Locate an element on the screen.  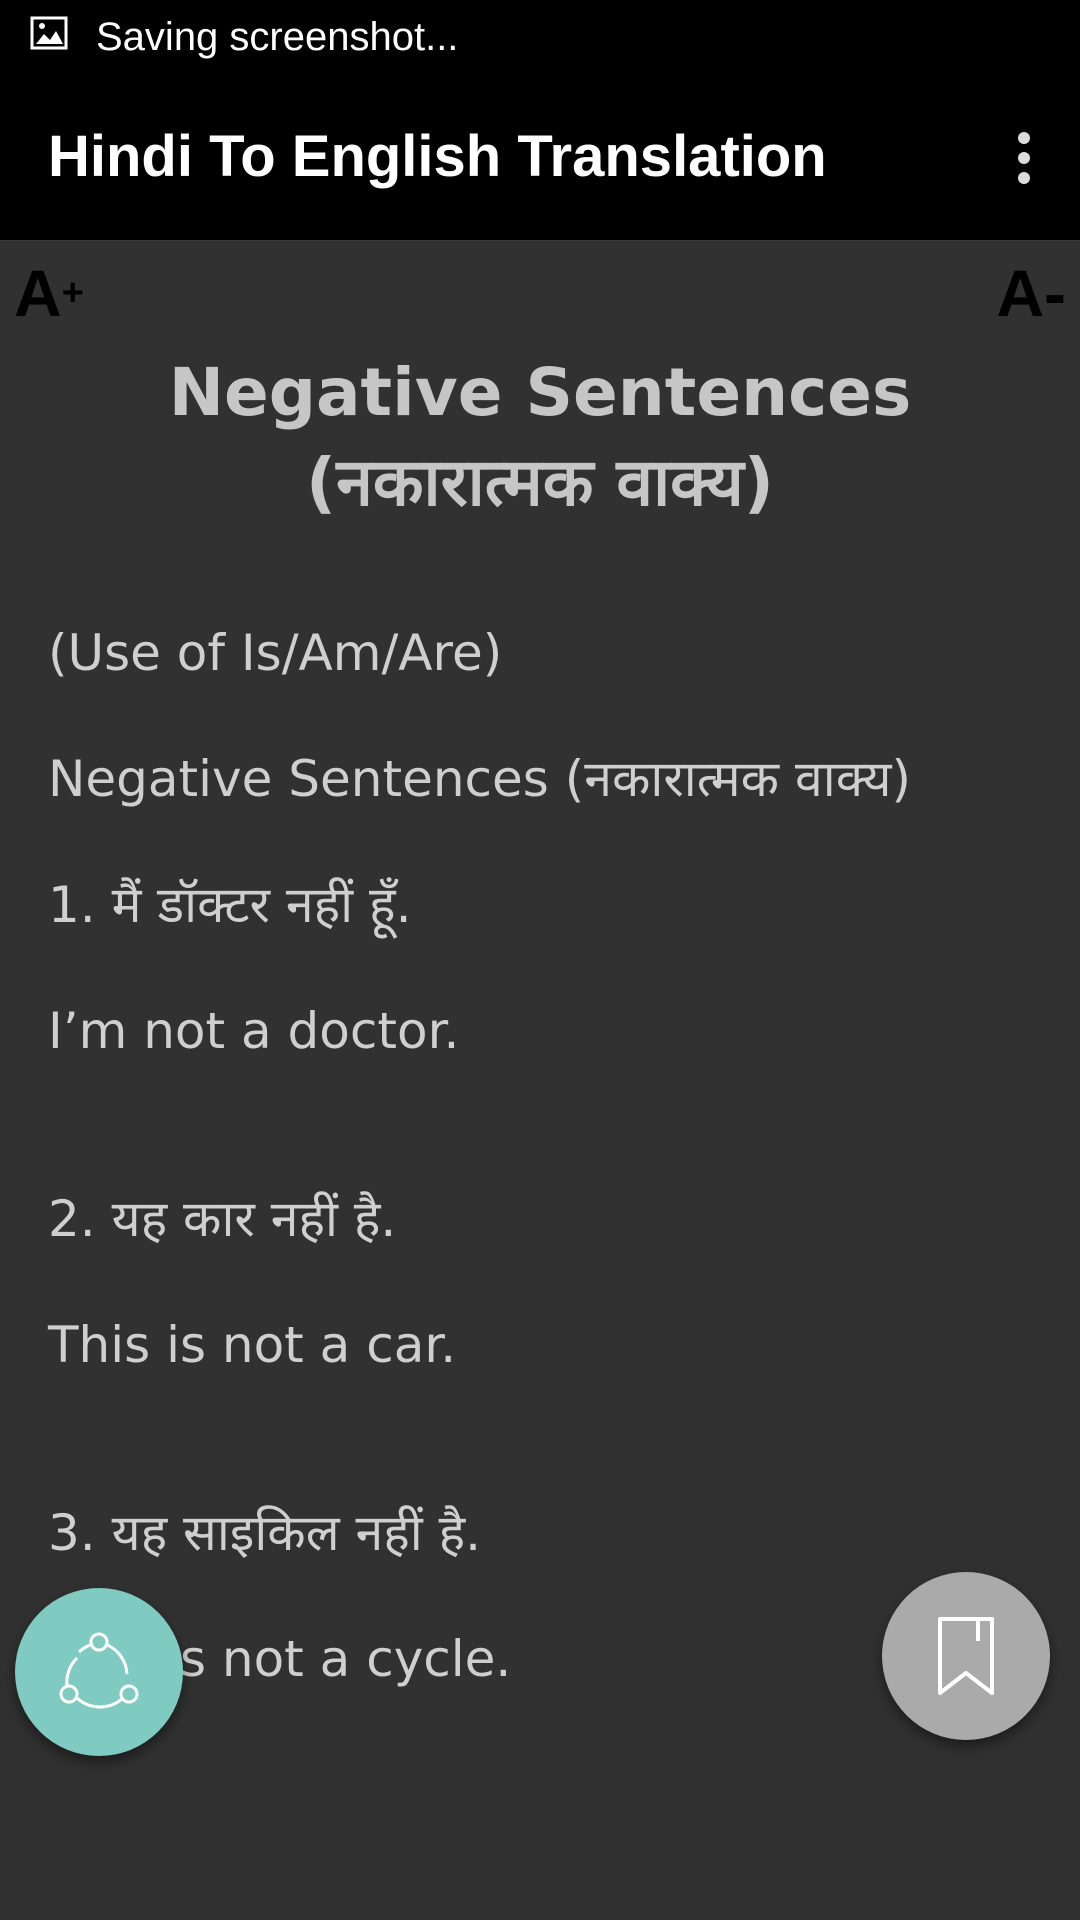
content-line: 2. यह कार नहीं है. is located at coordinates (222, 1219).